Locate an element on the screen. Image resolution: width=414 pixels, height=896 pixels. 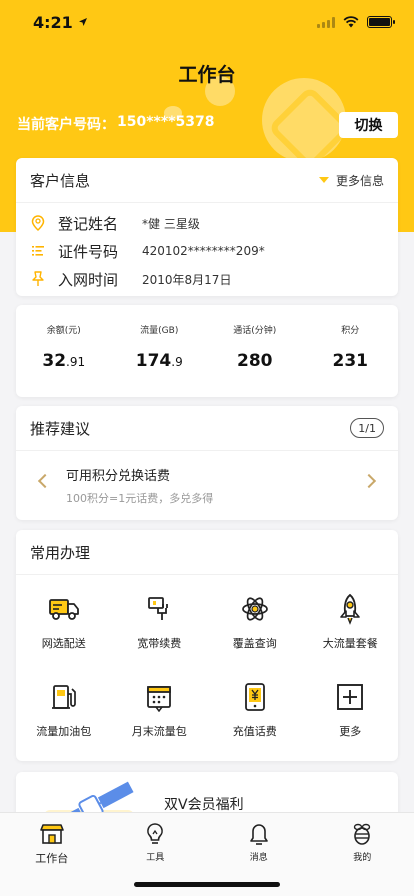
service-label: 覆盖查询 is located at coordinates (254, 643).